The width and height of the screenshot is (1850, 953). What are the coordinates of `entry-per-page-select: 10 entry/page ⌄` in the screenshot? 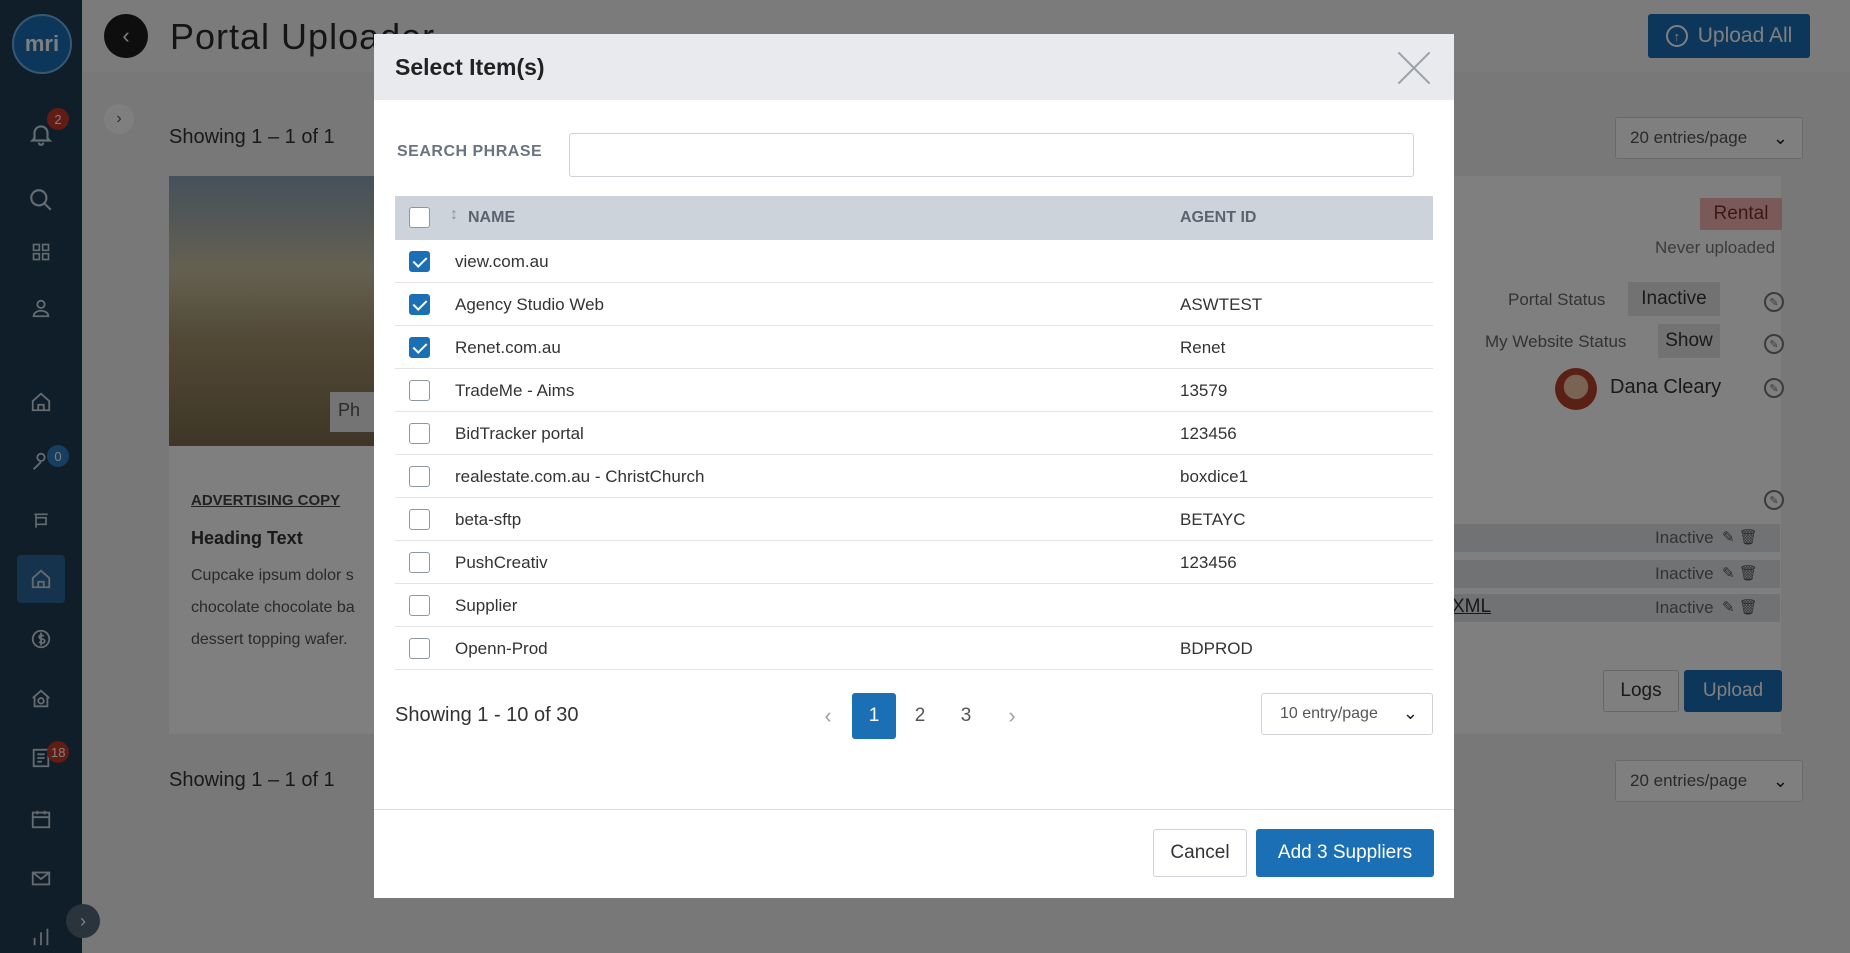 It's located at (1347, 714).